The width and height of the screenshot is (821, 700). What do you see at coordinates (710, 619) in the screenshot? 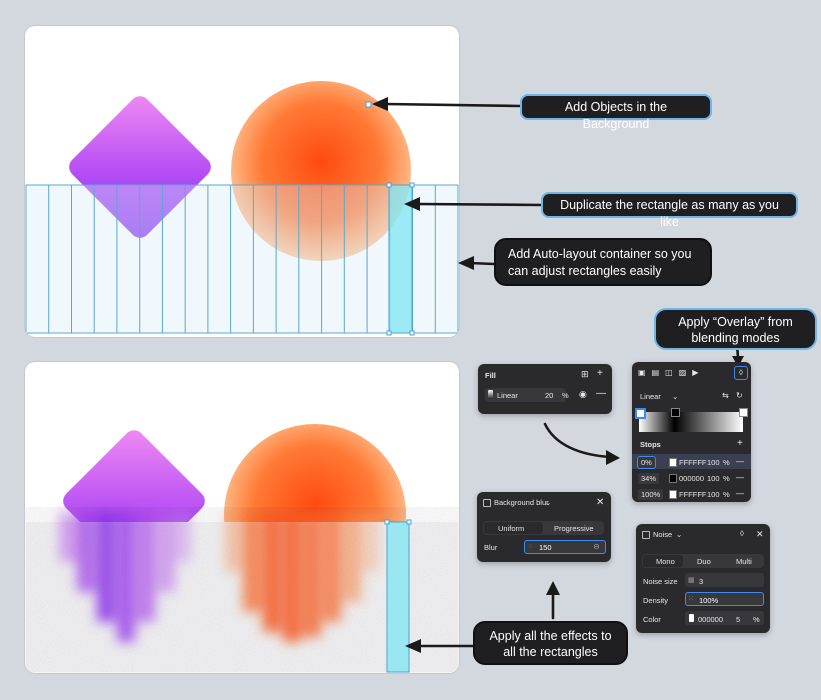
I see `color-hex: 000000` at bounding box center [710, 619].